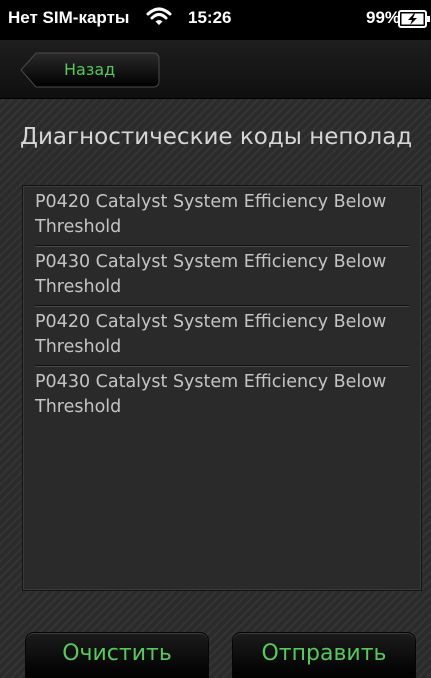 The image size is (431, 678). What do you see at coordinates (324, 655) in the screenshot?
I see `send-button: Отправить` at bounding box center [324, 655].